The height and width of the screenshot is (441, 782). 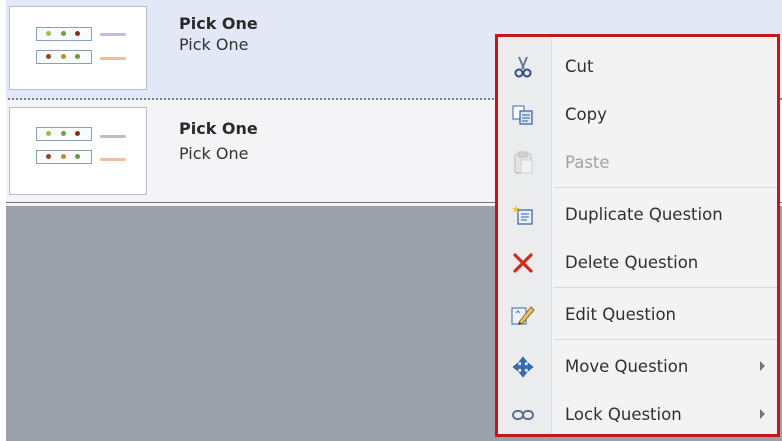 What do you see at coordinates (623, 414) in the screenshot?
I see `menu-item-label: Lock Question` at bounding box center [623, 414].